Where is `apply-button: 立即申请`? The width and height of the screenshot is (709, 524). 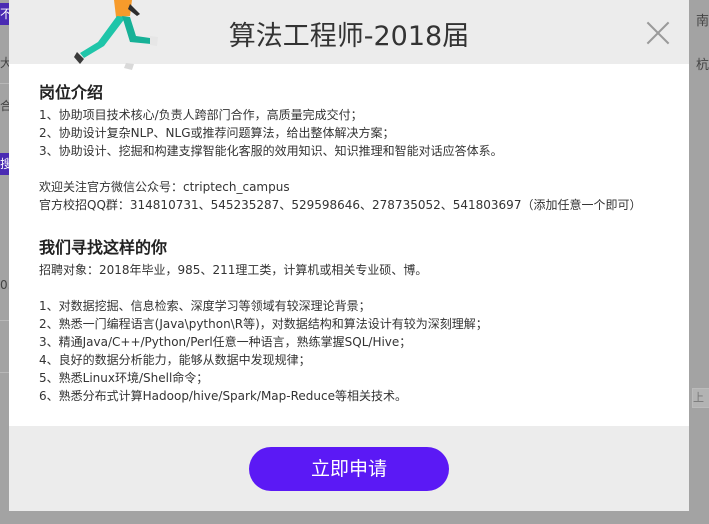
apply-button: 立即申请 is located at coordinates (349, 469).